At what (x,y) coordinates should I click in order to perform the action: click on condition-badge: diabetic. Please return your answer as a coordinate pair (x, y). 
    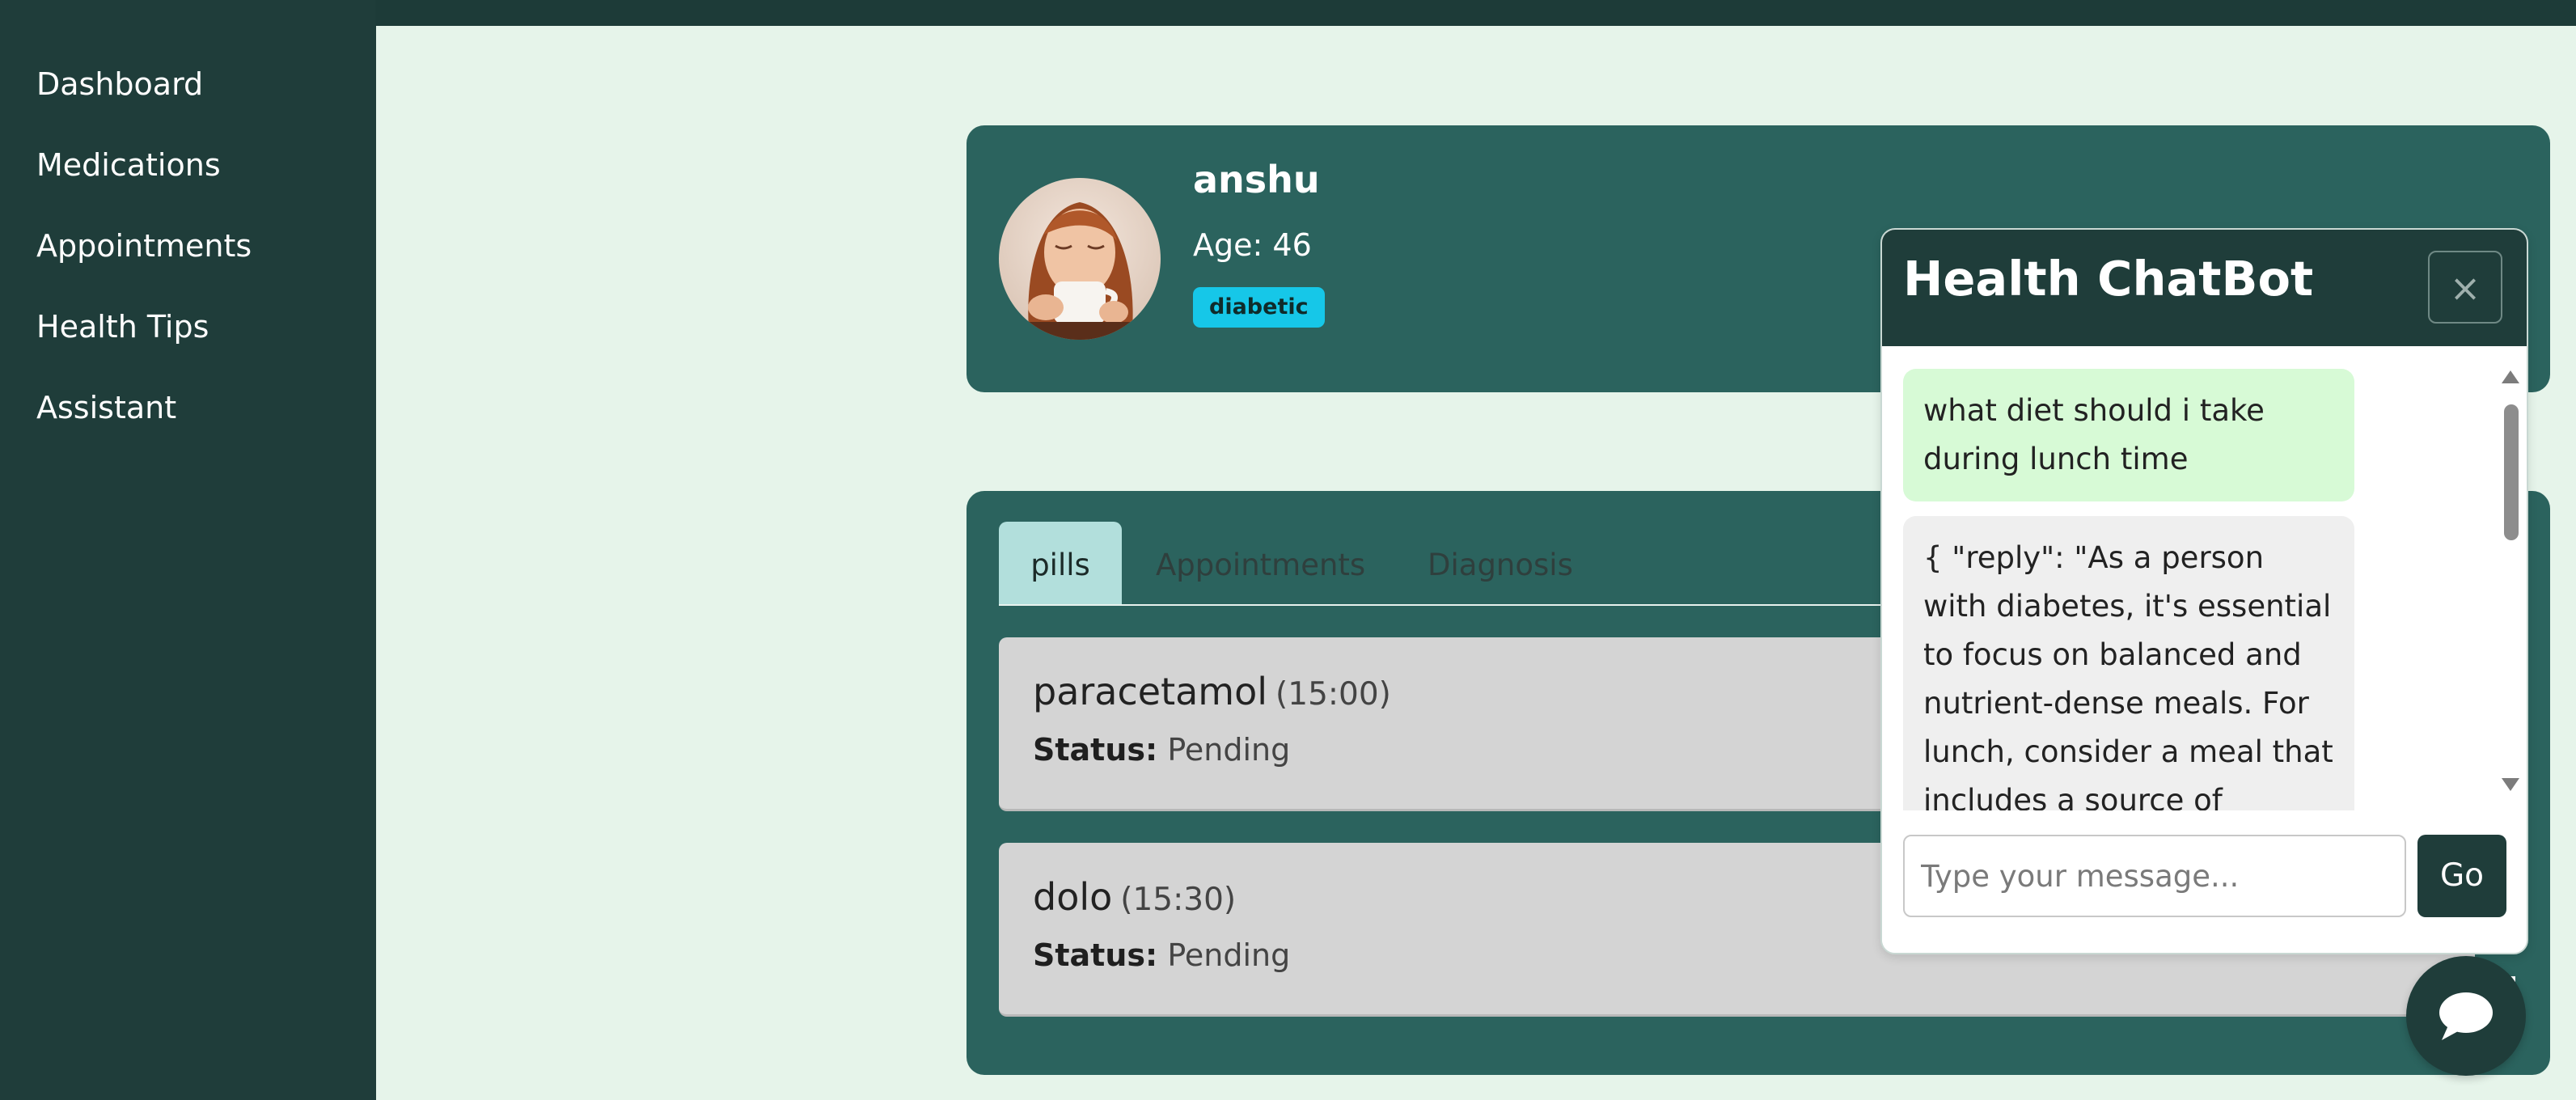
    Looking at the image, I should click on (1259, 307).